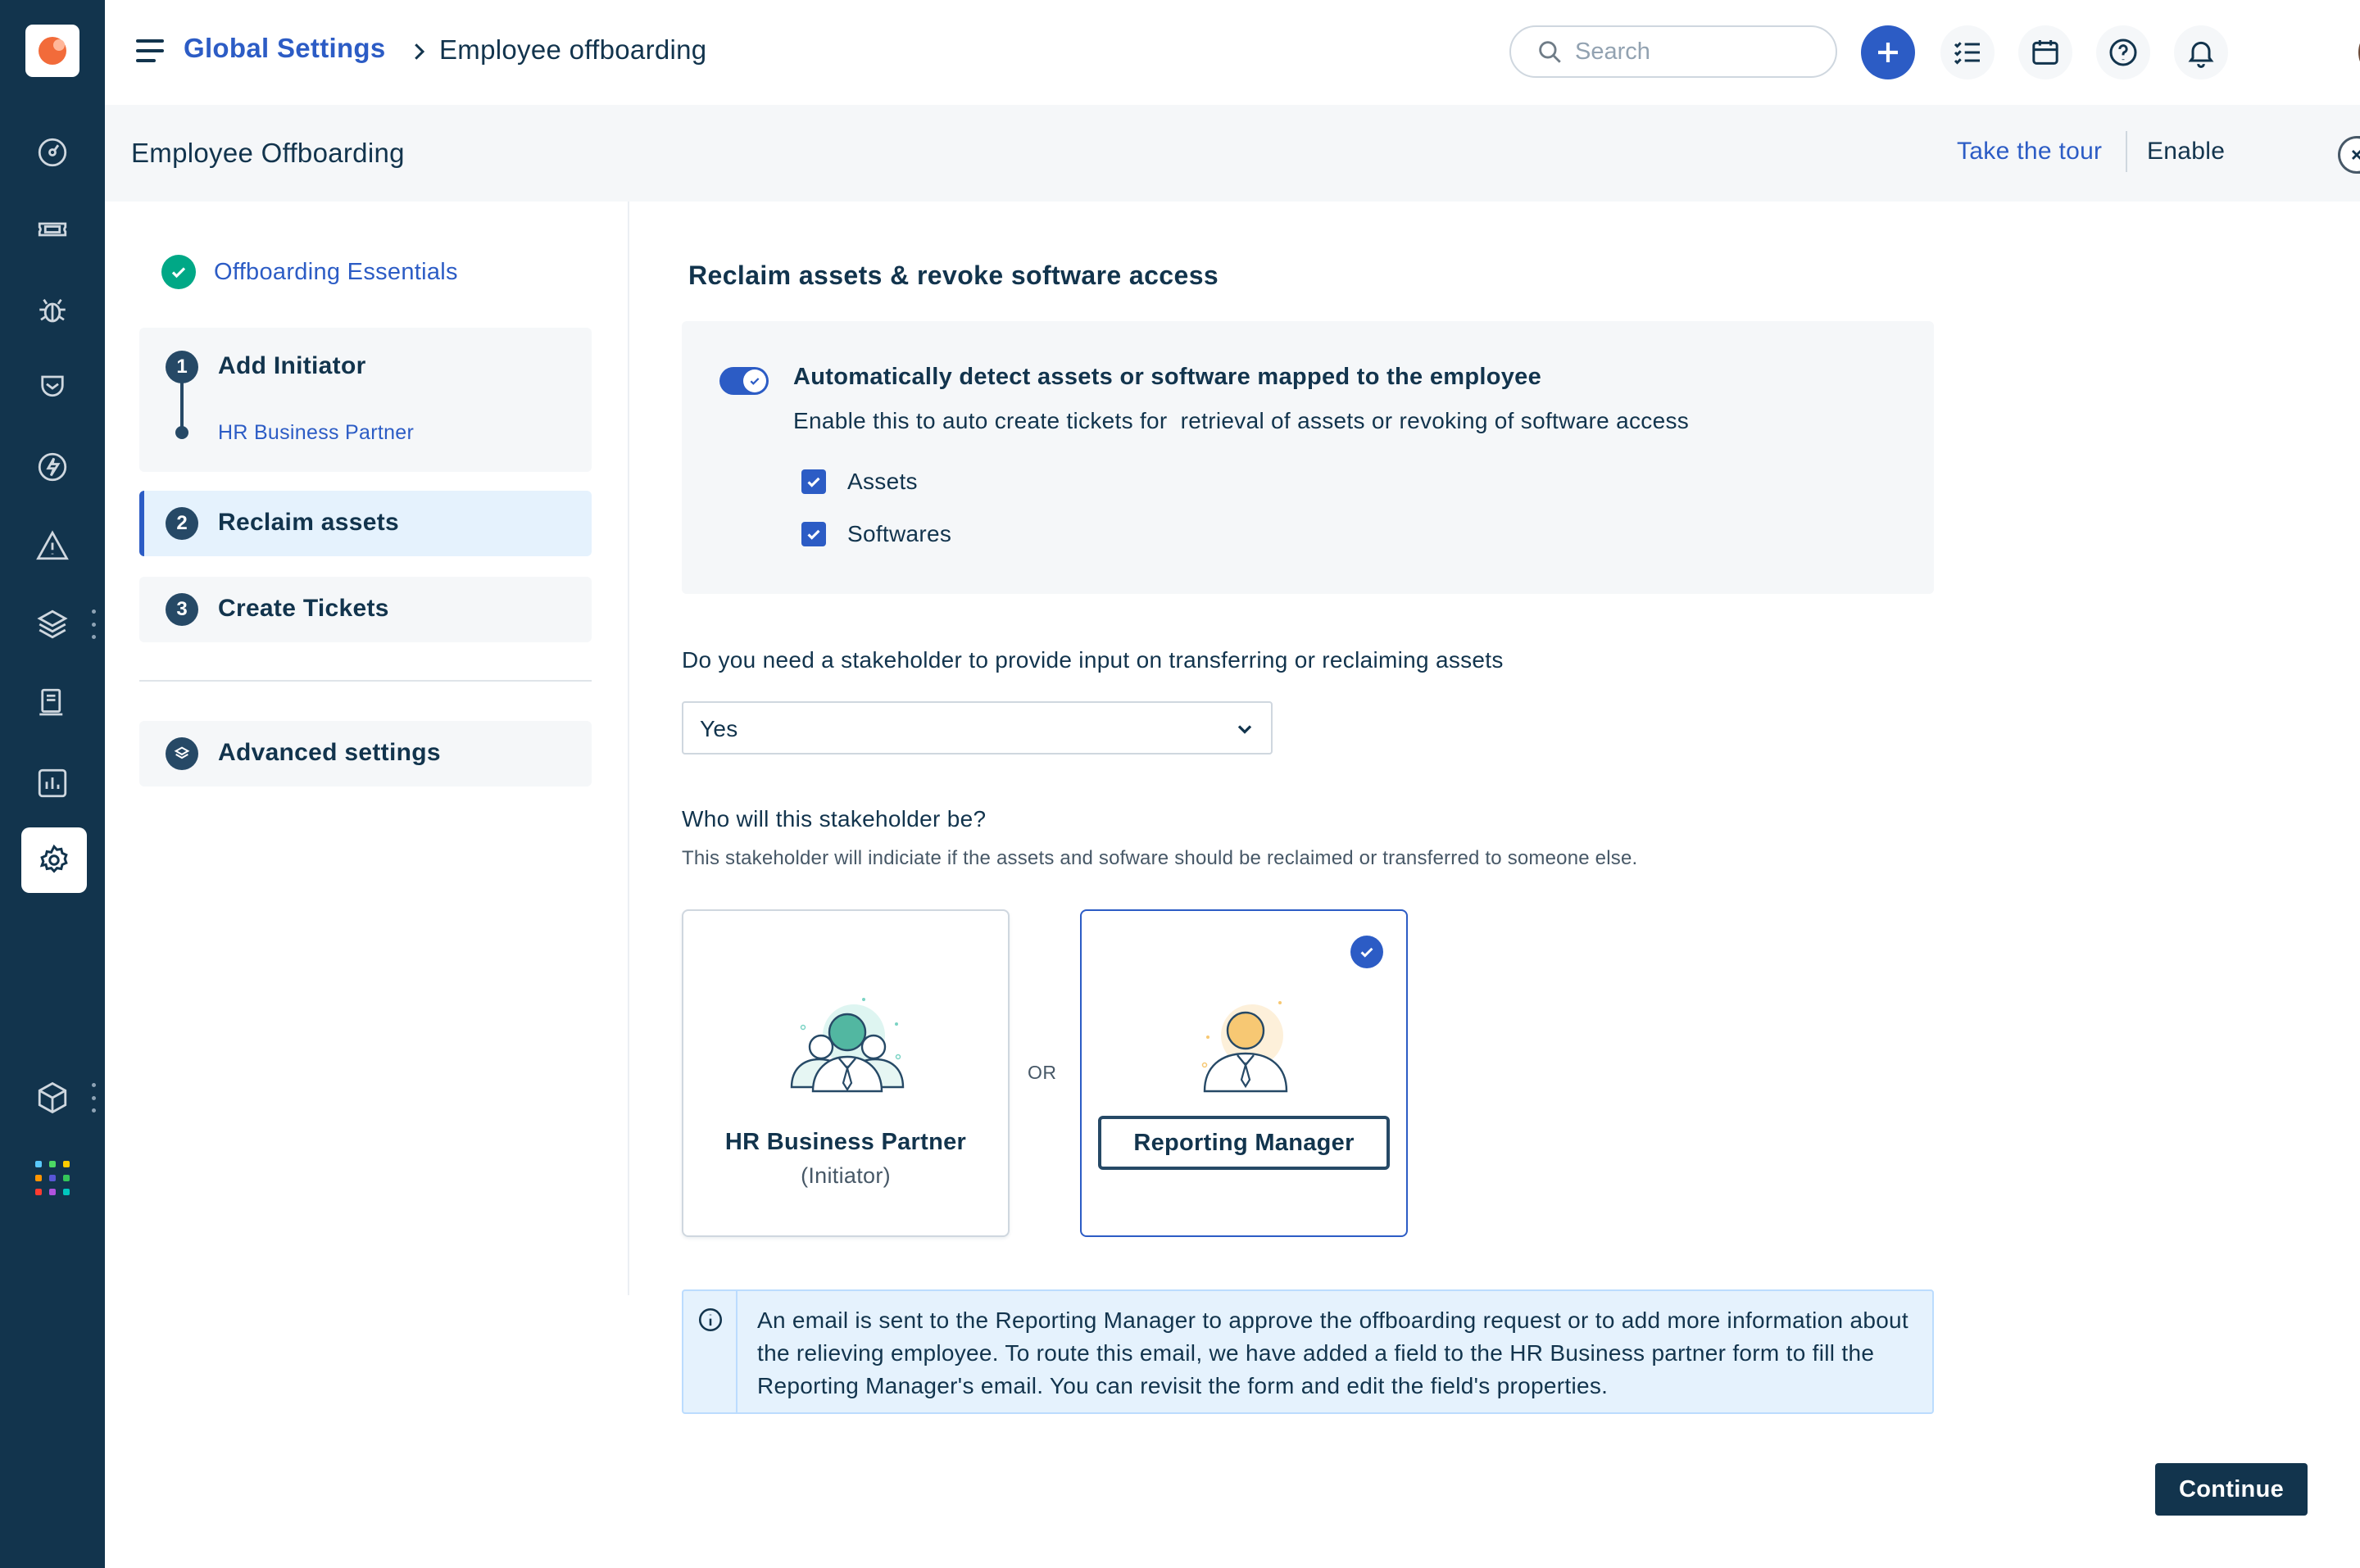 This screenshot has height=1568, width=2360. What do you see at coordinates (316, 433) in the screenshot?
I see `substep-hr-business-partner: HR Business Partner` at bounding box center [316, 433].